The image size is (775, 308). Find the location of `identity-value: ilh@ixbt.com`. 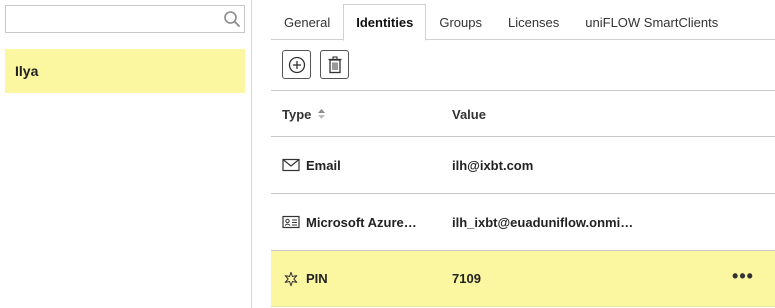

identity-value: ilh@ixbt.com is located at coordinates (493, 165).